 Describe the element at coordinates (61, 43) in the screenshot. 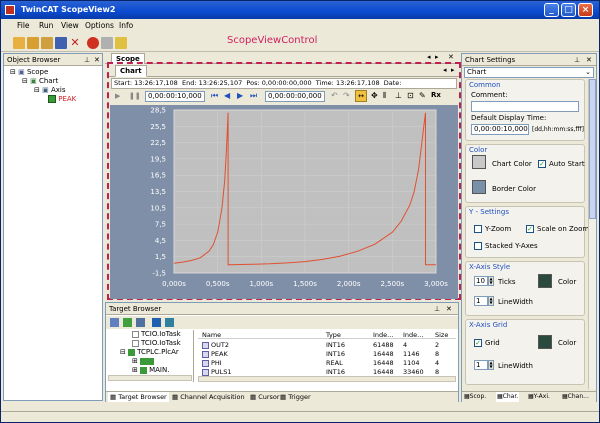

I see `save-icon` at that location.